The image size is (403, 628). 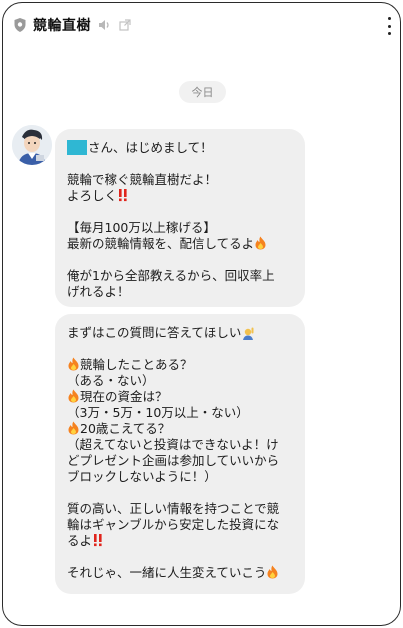 What do you see at coordinates (141, 227) in the screenshot?
I see `message-line: 【毎月100万以上稼げる】` at bounding box center [141, 227].